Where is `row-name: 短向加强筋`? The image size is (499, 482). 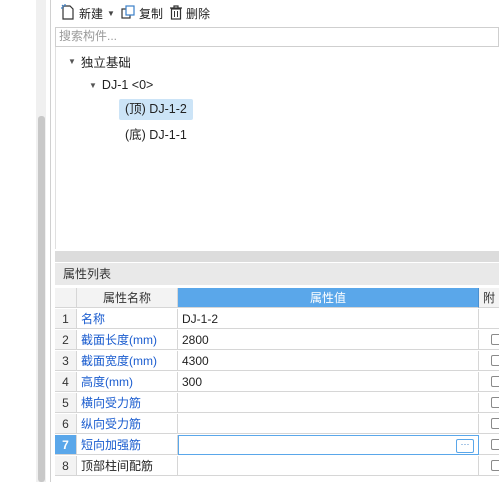
row-name: 短向加强筋 is located at coordinates (127, 445).